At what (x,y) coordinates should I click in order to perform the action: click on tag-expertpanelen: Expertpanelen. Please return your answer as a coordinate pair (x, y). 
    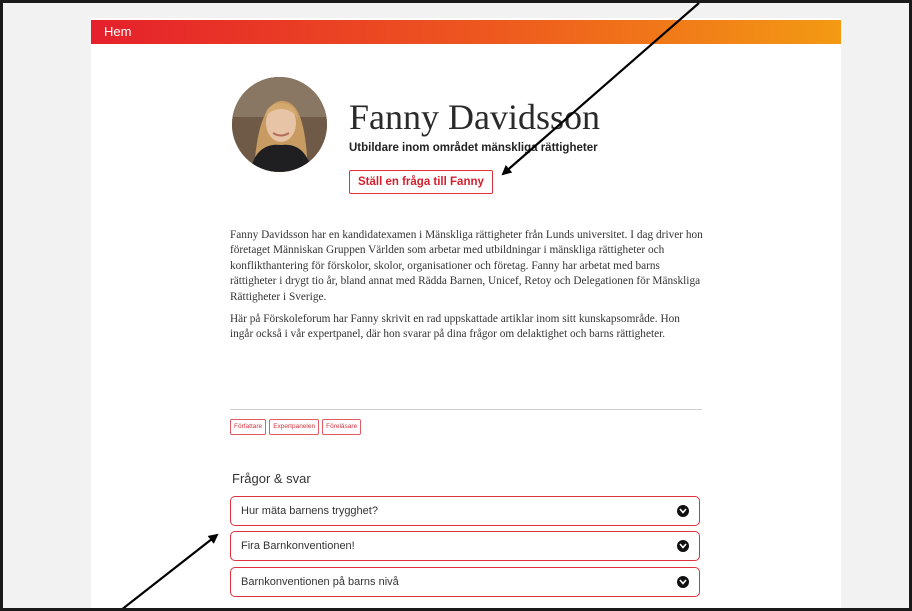
    Looking at the image, I should click on (294, 427).